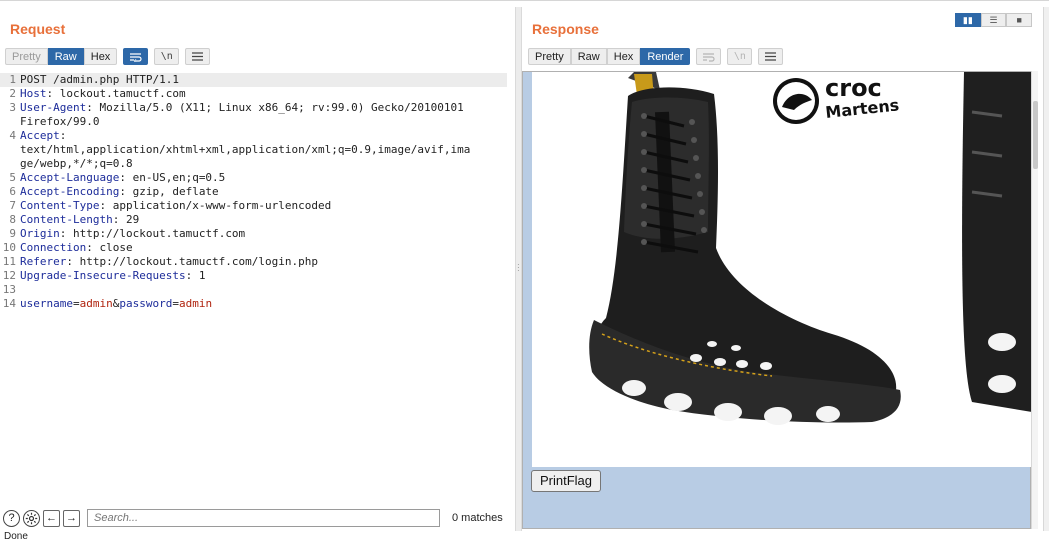 The height and width of the screenshot is (543, 1049). What do you see at coordinates (1046, 269) in the screenshot?
I see `right-edge-scrollbar` at bounding box center [1046, 269].